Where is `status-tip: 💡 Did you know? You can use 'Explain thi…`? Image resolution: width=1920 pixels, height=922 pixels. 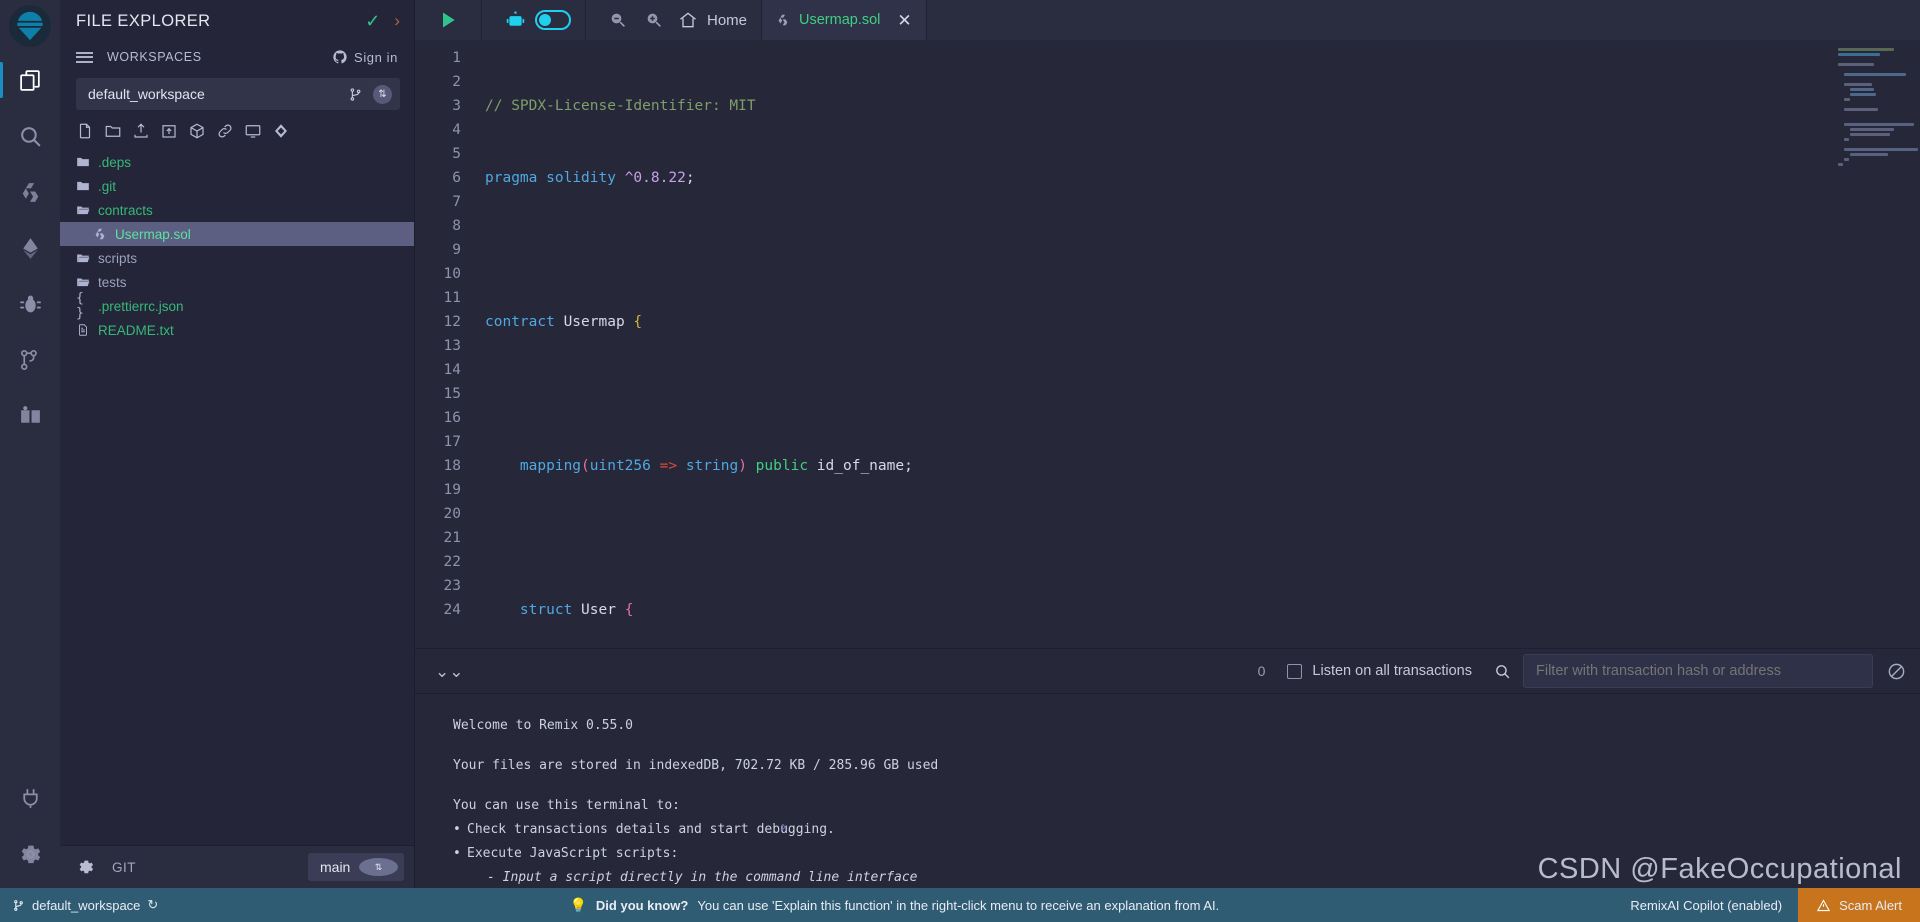
status-tip: 💡 Did you know? You can use 'Explain thi… is located at coordinates (894, 905).